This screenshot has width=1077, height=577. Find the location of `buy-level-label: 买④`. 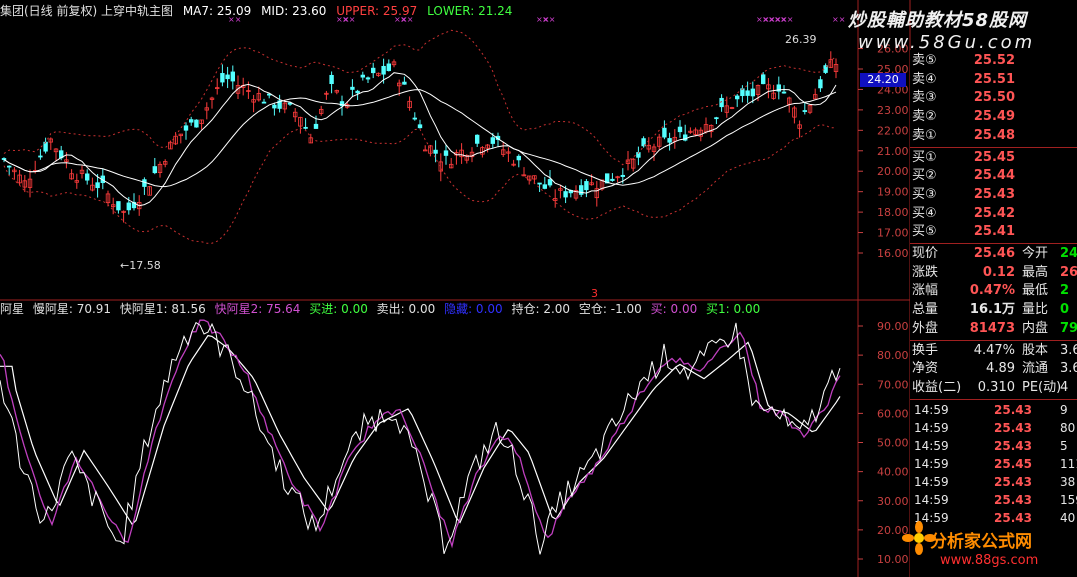

buy-level-label: 买④ is located at coordinates (924, 213).